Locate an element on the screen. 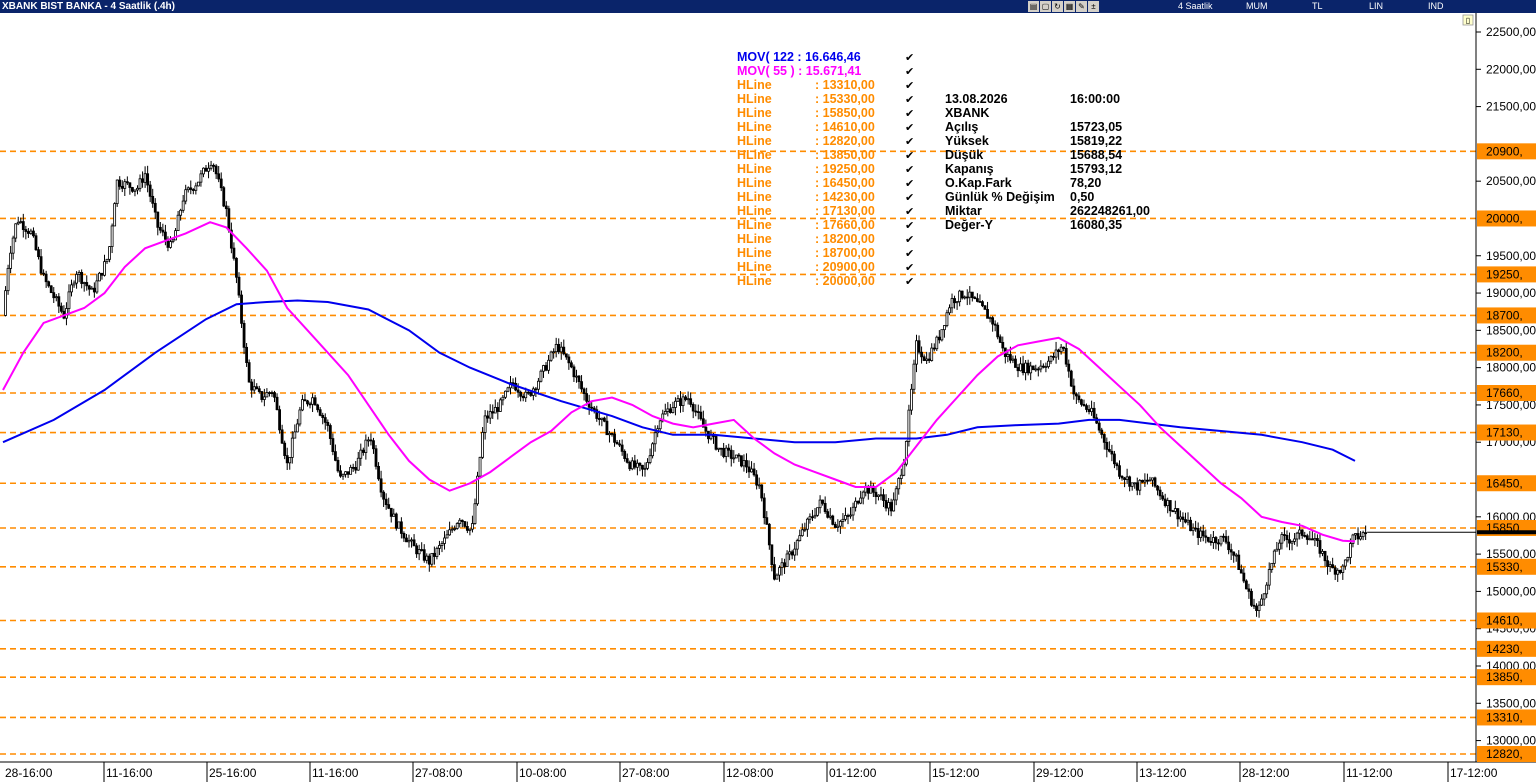  candle-type-button: MUM is located at coordinates (1257, 6).